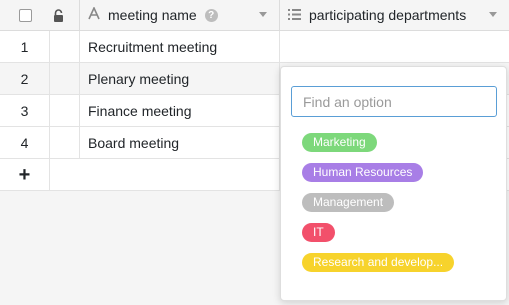 The width and height of the screenshot is (509, 305). I want to click on table-header: meeting name ? participating departments, so click(254, 15).